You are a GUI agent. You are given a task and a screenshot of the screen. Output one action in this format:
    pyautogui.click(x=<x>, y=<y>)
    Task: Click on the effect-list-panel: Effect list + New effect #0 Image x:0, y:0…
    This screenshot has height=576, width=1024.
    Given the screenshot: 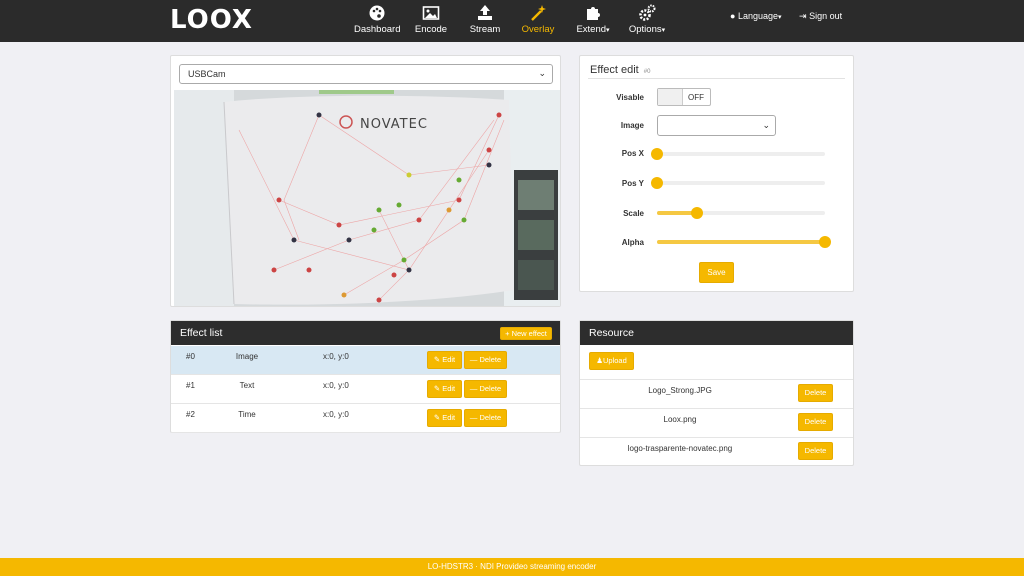 What is the action you would take?
    pyautogui.click(x=365, y=376)
    